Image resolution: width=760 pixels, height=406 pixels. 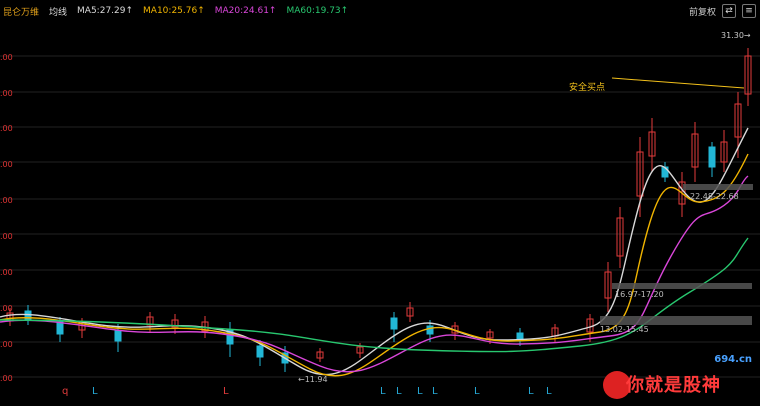 I want to click on watermark-domain: 694.cn, so click(x=733, y=359).